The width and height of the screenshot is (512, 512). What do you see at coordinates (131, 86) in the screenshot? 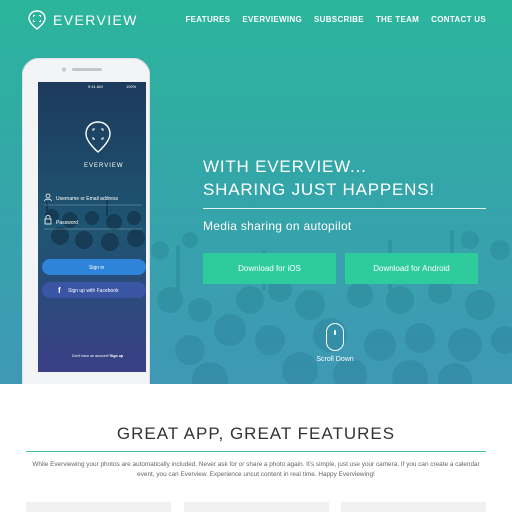
I see `phone-status-battery: 100%` at bounding box center [131, 86].